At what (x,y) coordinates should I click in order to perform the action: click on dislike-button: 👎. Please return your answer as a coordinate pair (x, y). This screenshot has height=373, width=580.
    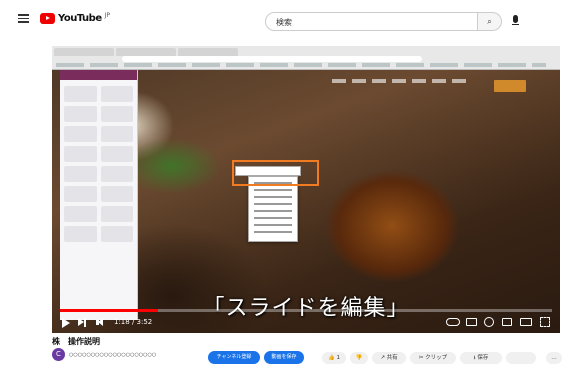
    Looking at the image, I should click on (359, 358).